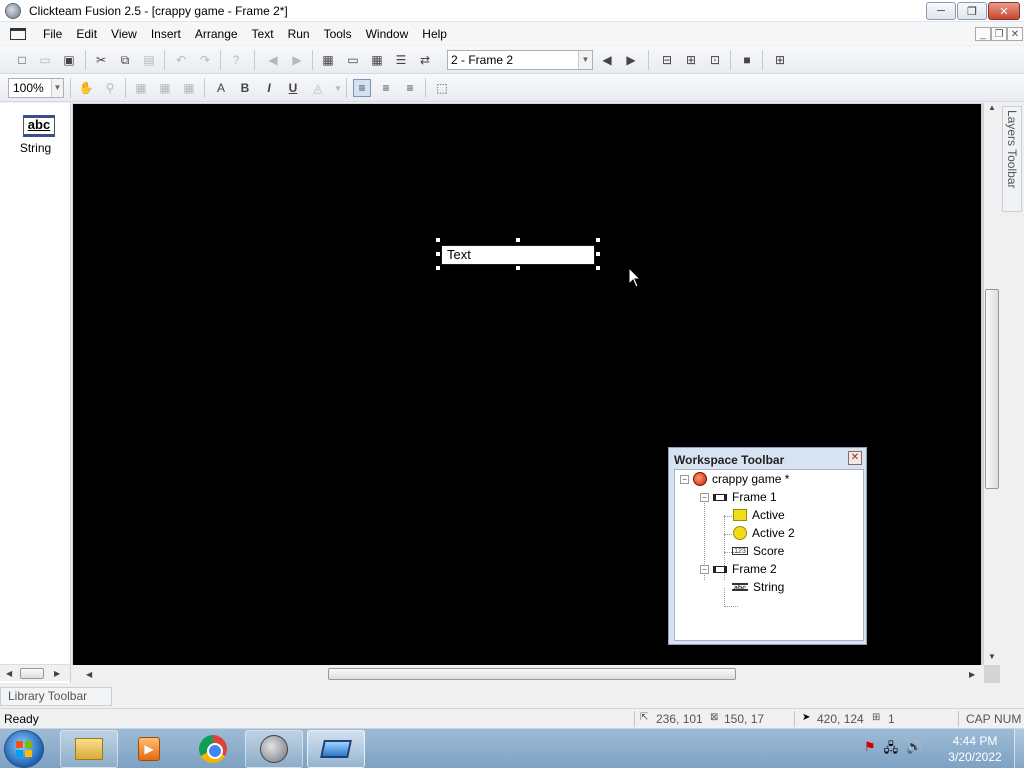 The height and width of the screenshot is (768, 1024). What do you see at coordinates (165, 88) in the screenshot?
I see `snap-to-grid-icon: ▦` at bounding box center [165, 88].